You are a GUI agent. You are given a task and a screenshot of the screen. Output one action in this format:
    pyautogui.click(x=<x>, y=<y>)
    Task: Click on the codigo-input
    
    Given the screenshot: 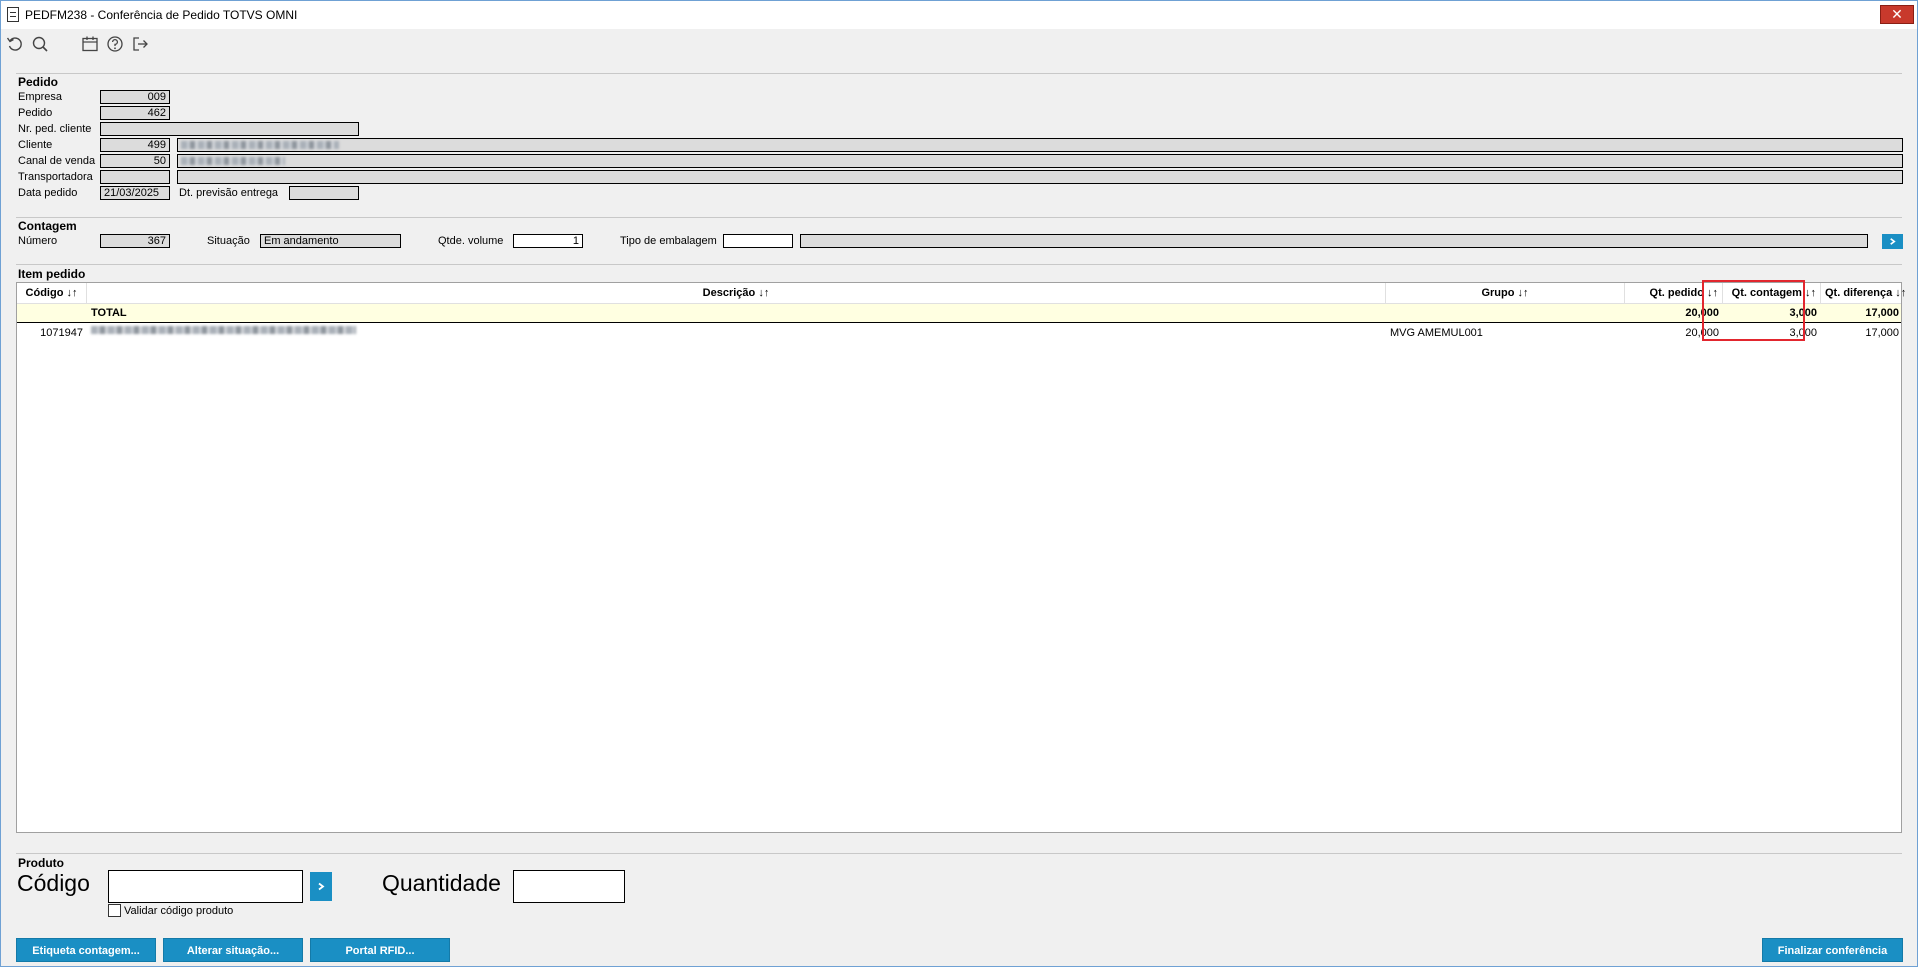 What is the action you would take?
    pyautogui.click(x=205, y=886)
    